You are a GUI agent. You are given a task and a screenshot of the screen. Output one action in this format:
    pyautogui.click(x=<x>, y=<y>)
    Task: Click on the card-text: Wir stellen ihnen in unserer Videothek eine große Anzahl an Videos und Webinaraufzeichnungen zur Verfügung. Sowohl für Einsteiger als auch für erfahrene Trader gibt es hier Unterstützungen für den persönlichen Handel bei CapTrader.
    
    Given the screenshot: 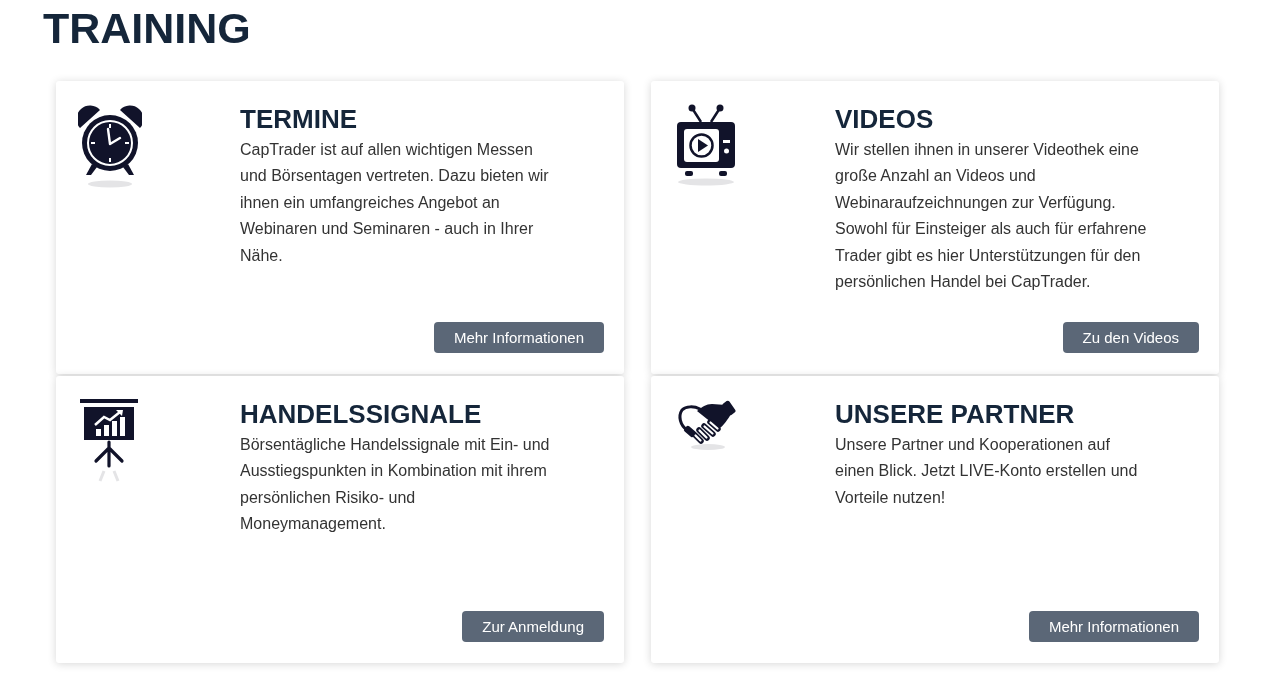 What is the action you would take?
    pyautogui.click(x=991, y=216)
    